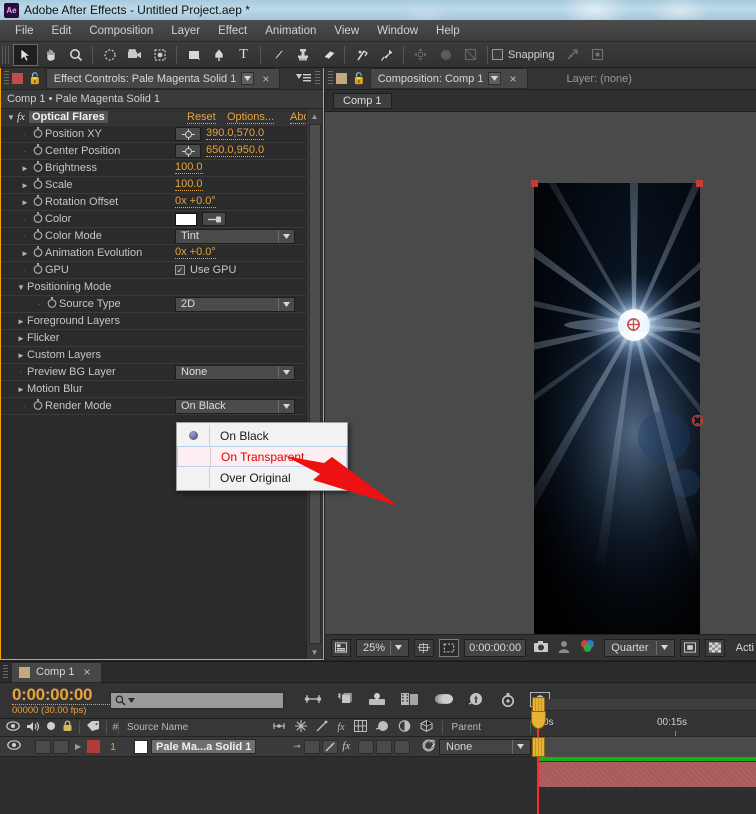 This screenshot has height=814, width=756. I want to click on effect-row-color-mode: · Color Mode Tint, so click(153, 236).